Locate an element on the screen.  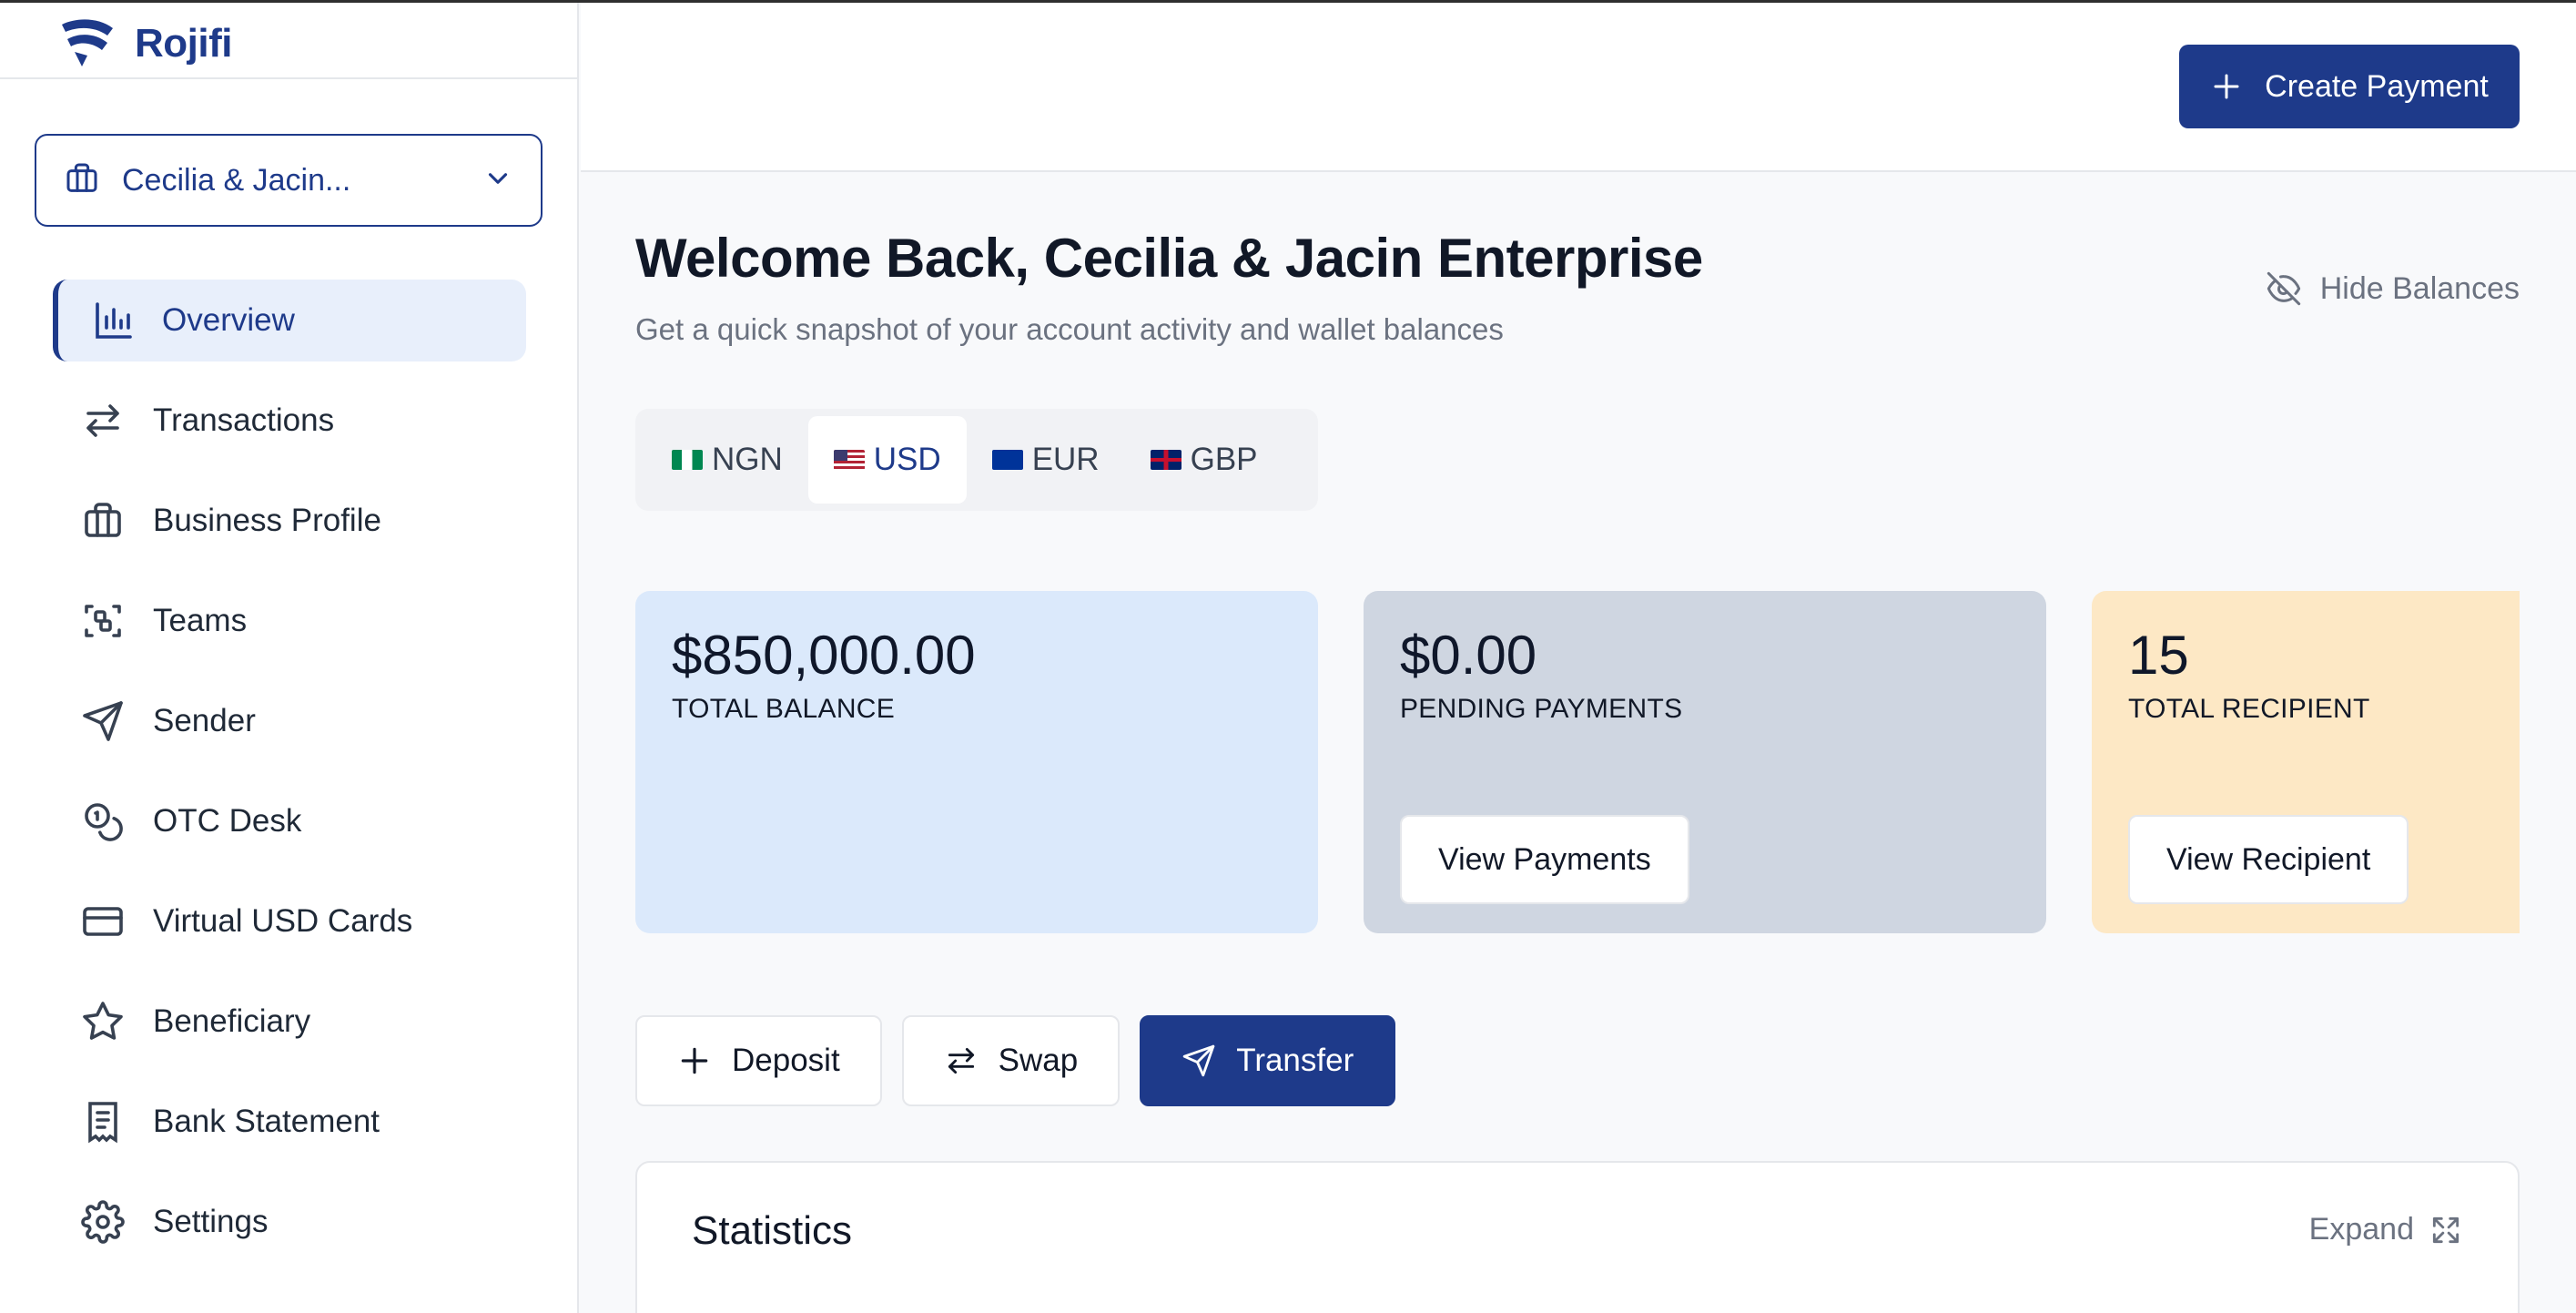
divider is located at coordinates (289, 78).